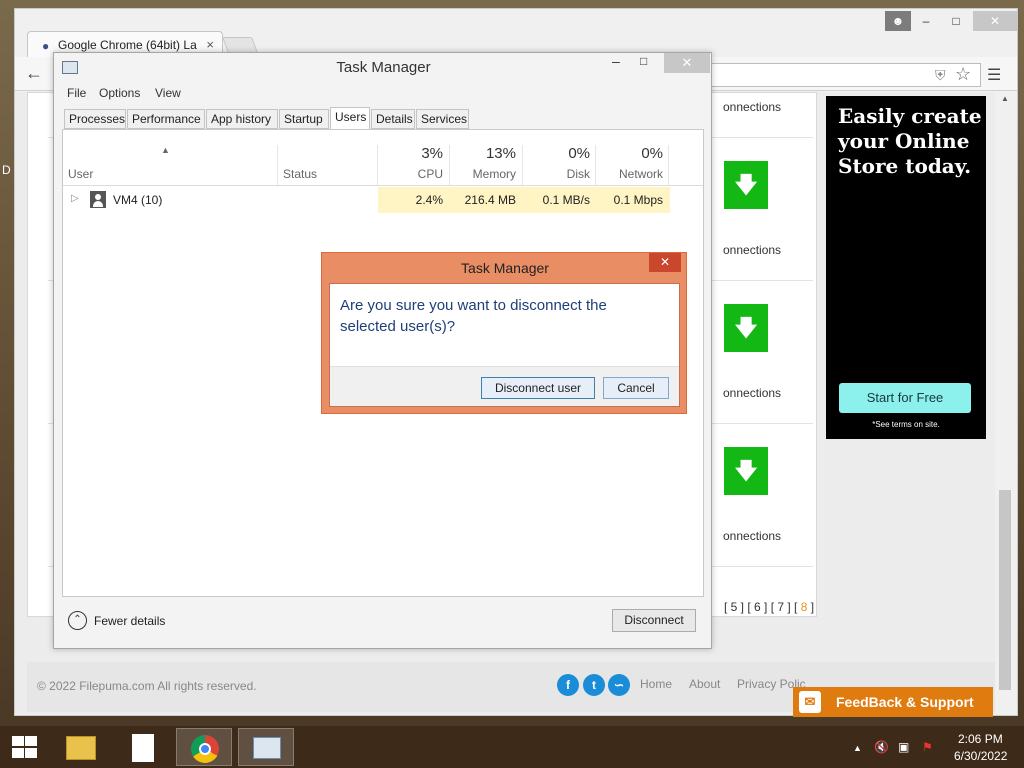 This screenshot has height=768, width=1024. What do you see at coordinates (76, 93) in the screenshot?
I see `menu-file: File` at bounding box center [76, 93].